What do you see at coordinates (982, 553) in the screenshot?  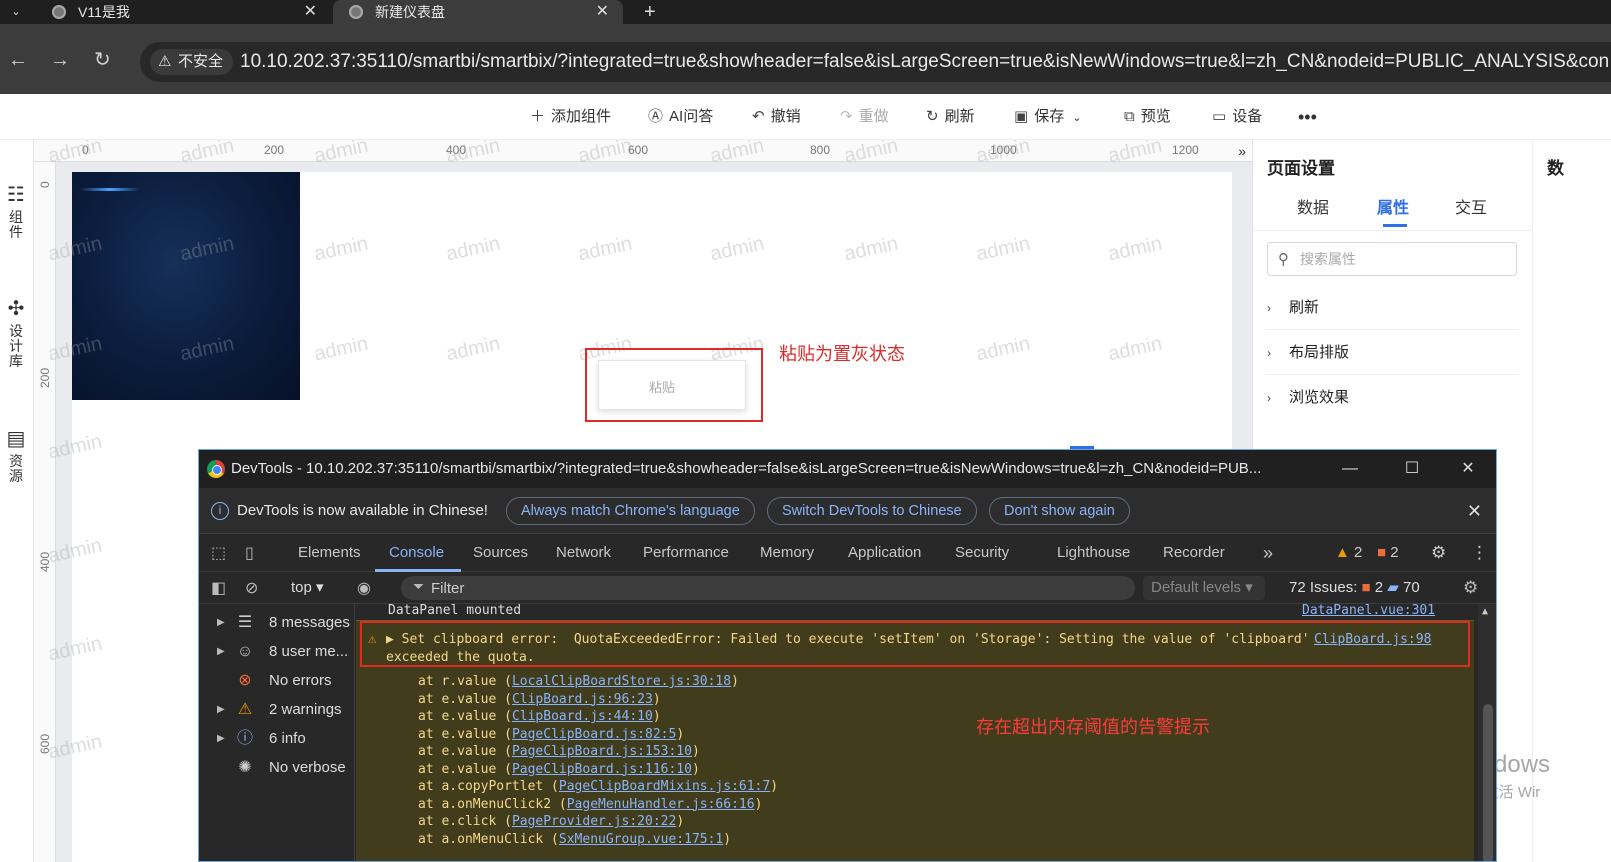 I see `tab-security: Security` at bounding box center [982, 553].